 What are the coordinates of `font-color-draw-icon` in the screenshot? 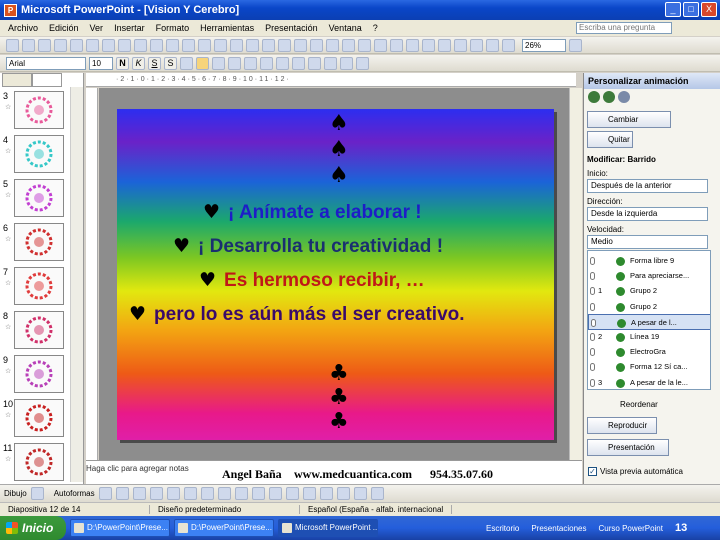 It's located at (292, 493).